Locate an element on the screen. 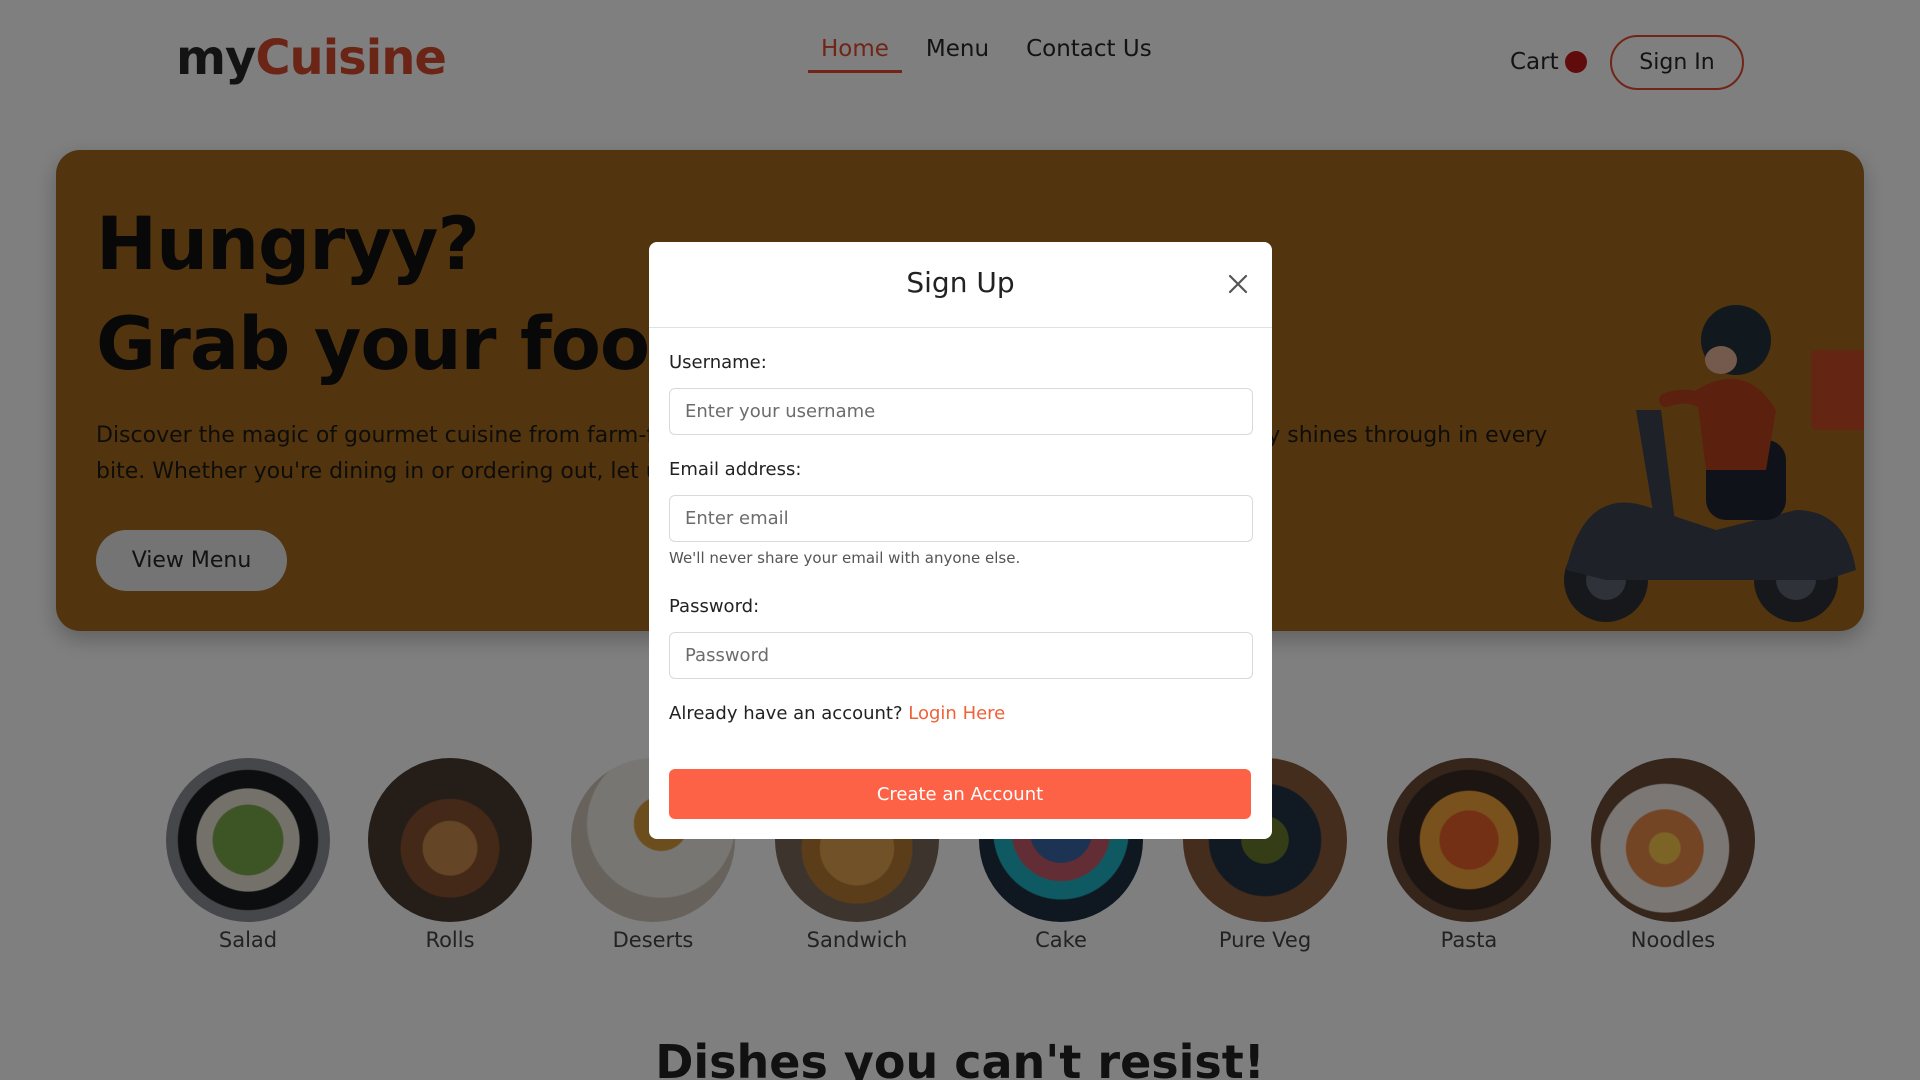  password-input is located at coordinates (961, 655).